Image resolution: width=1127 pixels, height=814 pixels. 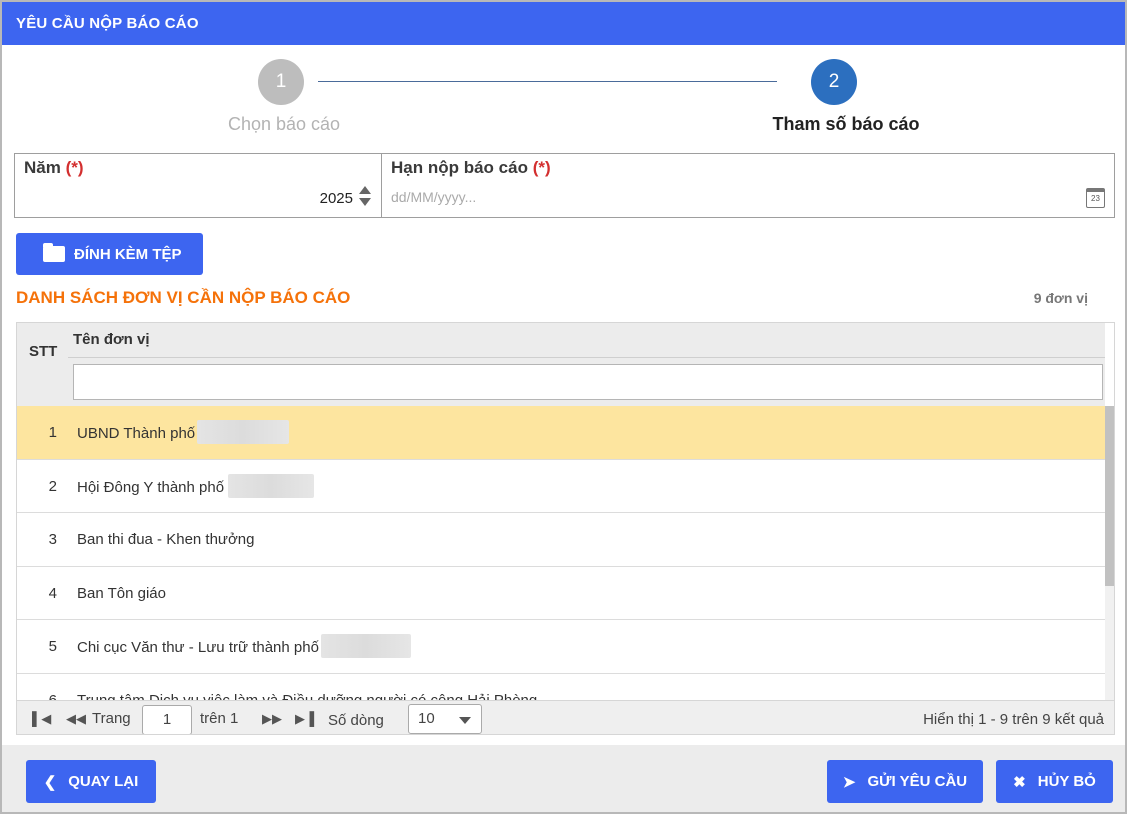 What do you see at coordinates (336, 198) in the screenshot?
I see `year-value: 2025` at bounding box center [336, 198].